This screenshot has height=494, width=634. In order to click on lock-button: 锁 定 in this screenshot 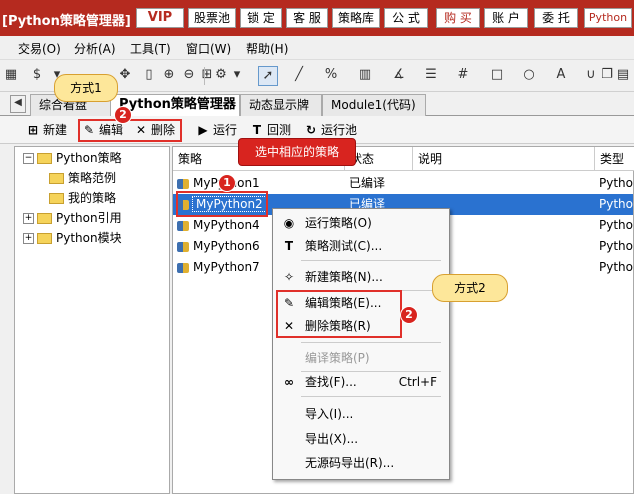, I will do `click(261, 18)`.